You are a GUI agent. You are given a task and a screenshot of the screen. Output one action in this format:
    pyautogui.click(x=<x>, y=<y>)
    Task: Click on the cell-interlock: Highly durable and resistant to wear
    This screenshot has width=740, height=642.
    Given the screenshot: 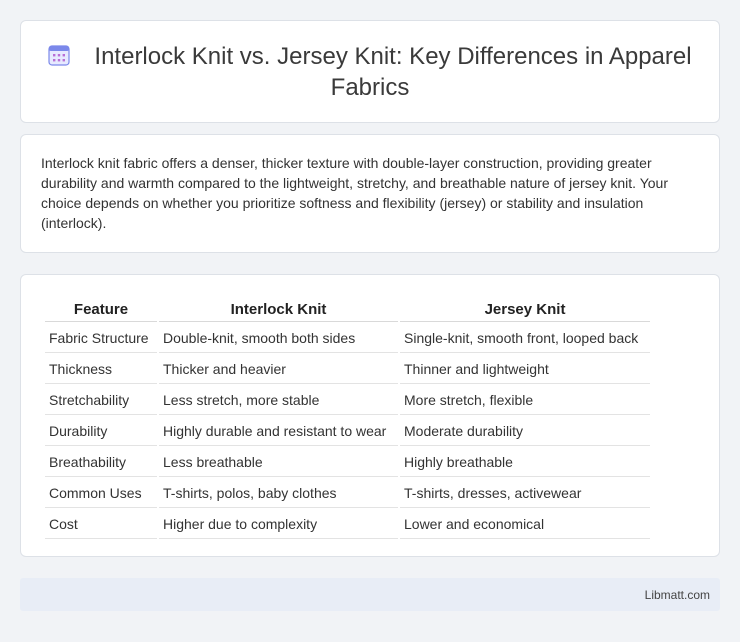 What is the action you would take?
    pyautogui.click(x=278, y=431)
    